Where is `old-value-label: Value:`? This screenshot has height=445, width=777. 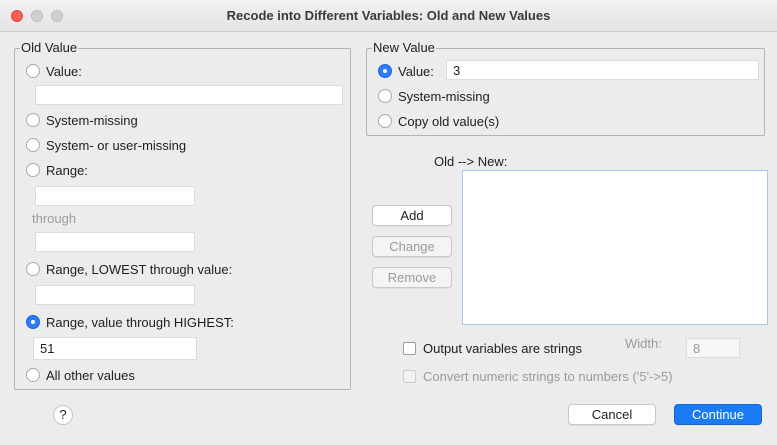 old-value-label: Value: is located at coordinates (64, 71).